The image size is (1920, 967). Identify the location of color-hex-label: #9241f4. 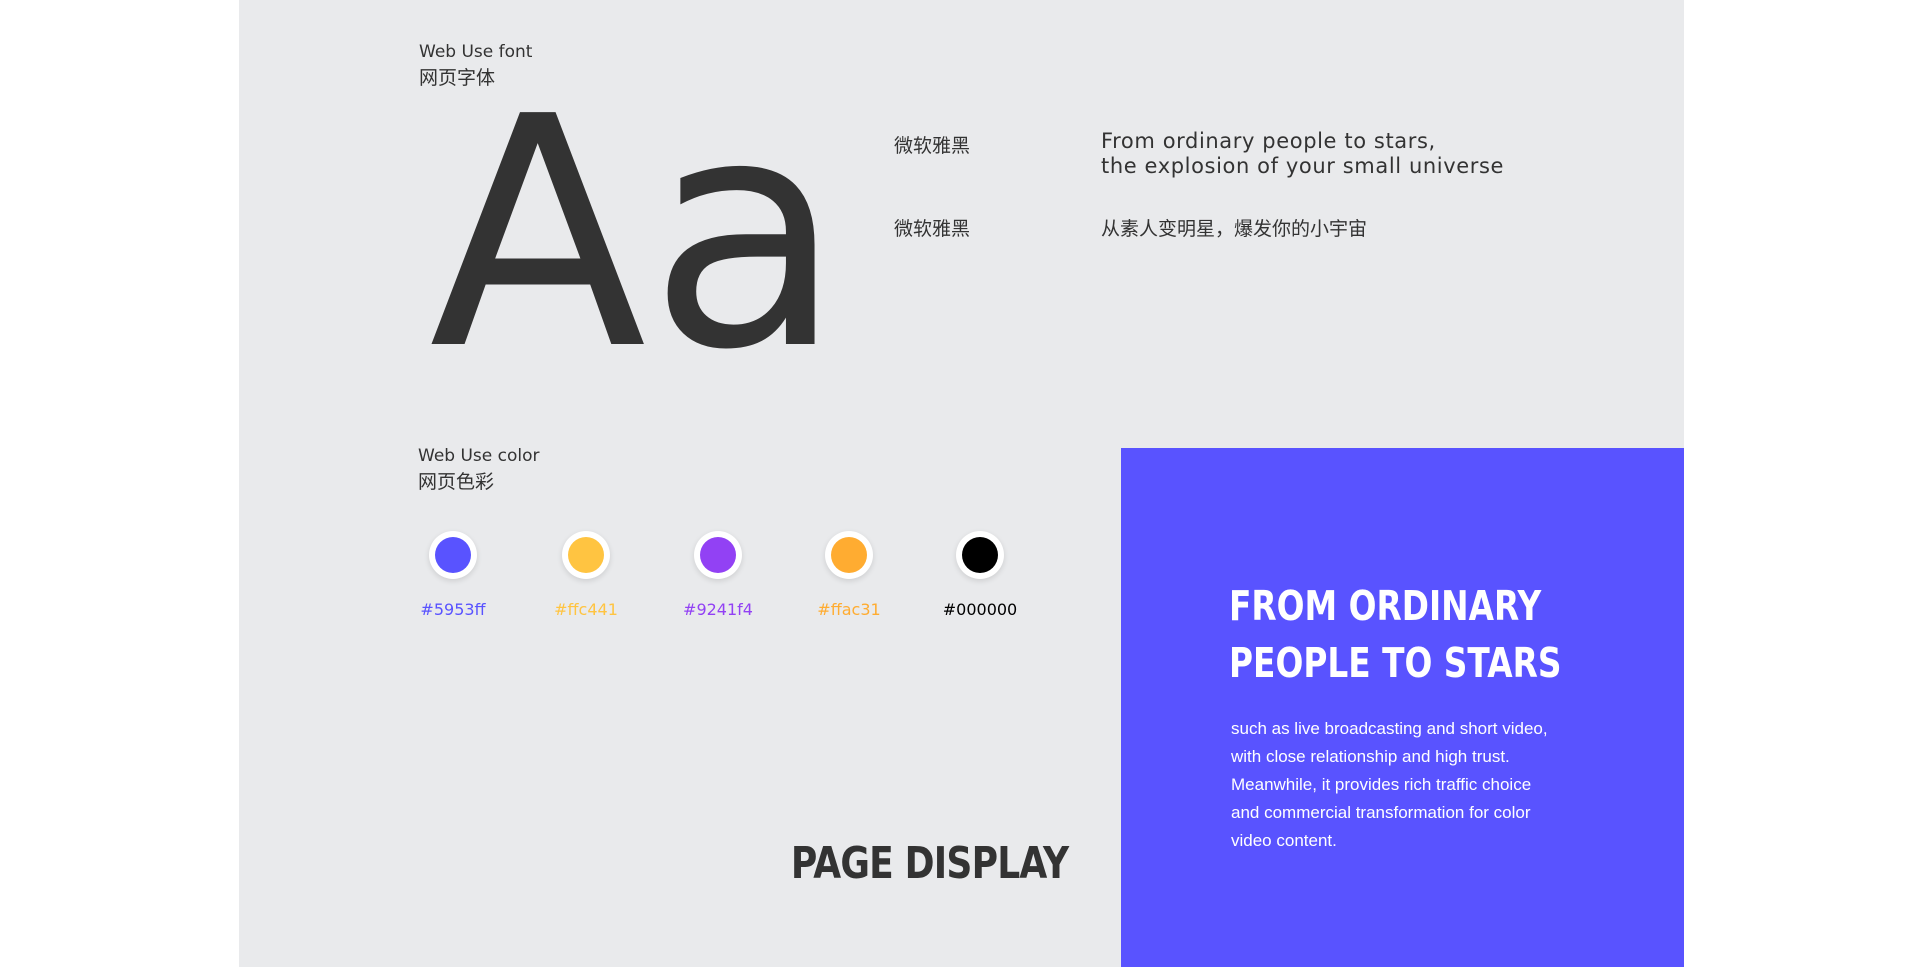
(718, 609).